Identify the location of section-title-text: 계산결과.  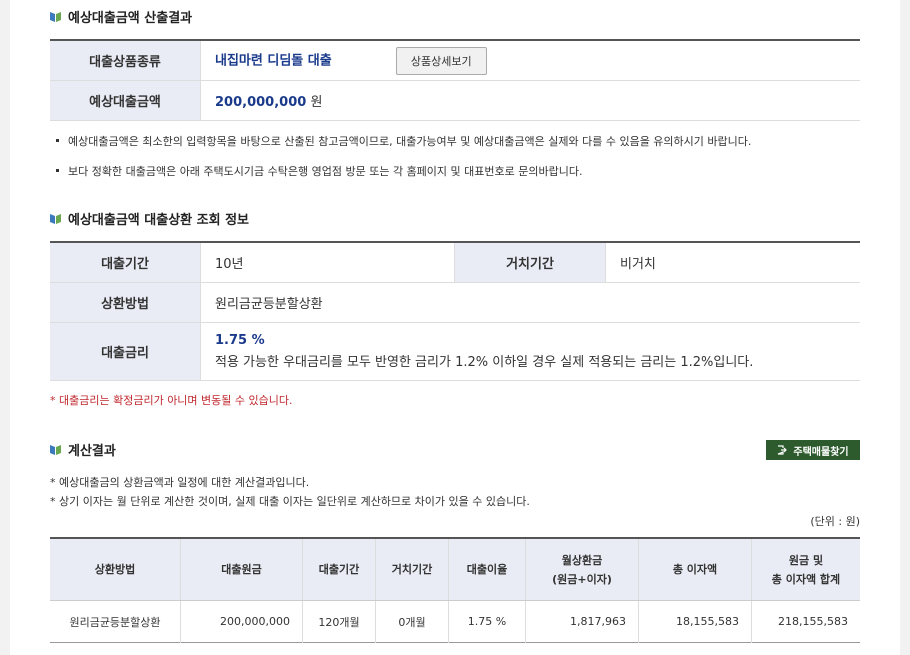
(92, 451).